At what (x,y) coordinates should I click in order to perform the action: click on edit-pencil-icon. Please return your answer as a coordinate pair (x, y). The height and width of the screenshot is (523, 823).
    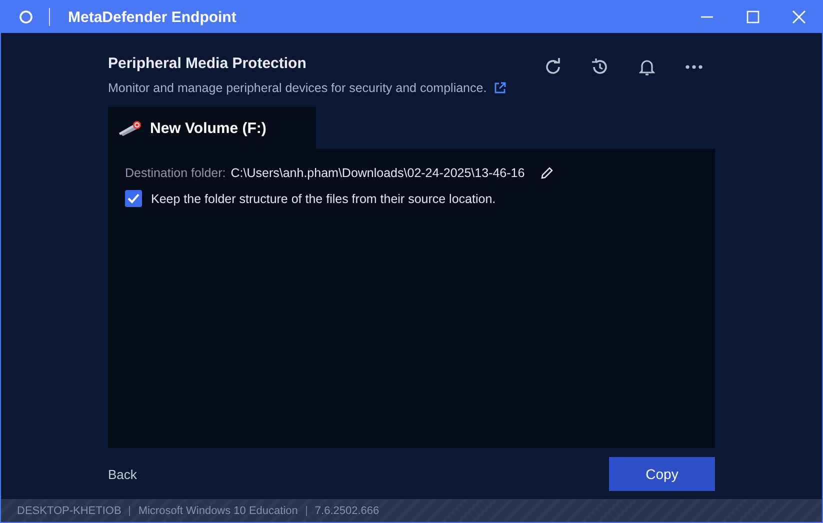
    Looking at the image, I should click on (547, 173).